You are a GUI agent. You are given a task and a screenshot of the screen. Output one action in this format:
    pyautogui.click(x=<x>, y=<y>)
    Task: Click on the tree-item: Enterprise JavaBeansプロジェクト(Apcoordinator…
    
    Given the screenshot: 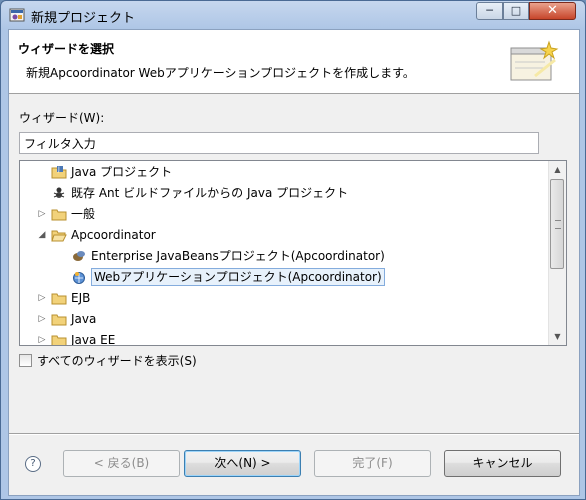 What is the action you would take?
    pyautogui.click(x=285, y=256)
    